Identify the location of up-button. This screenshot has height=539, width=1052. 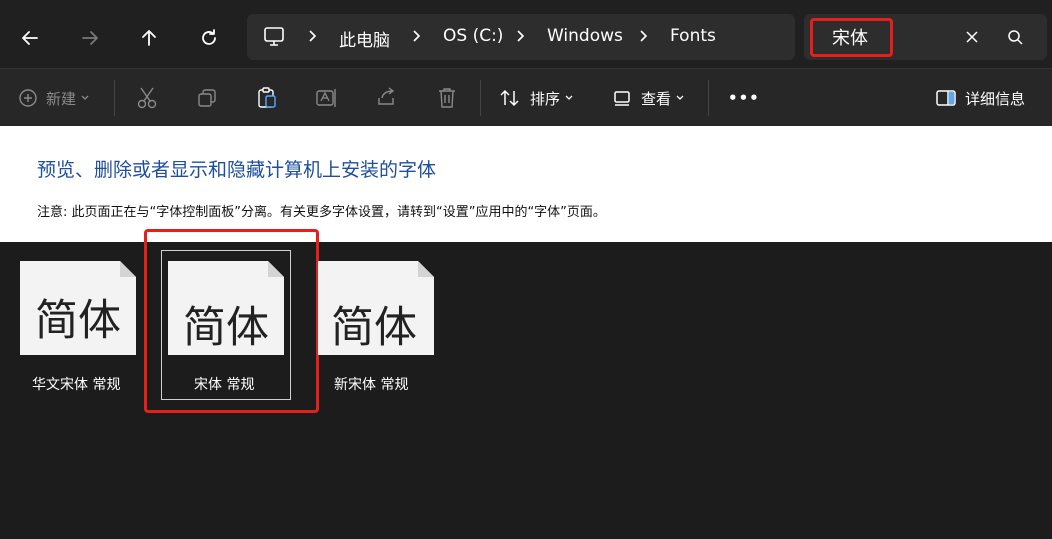
(149, 38).